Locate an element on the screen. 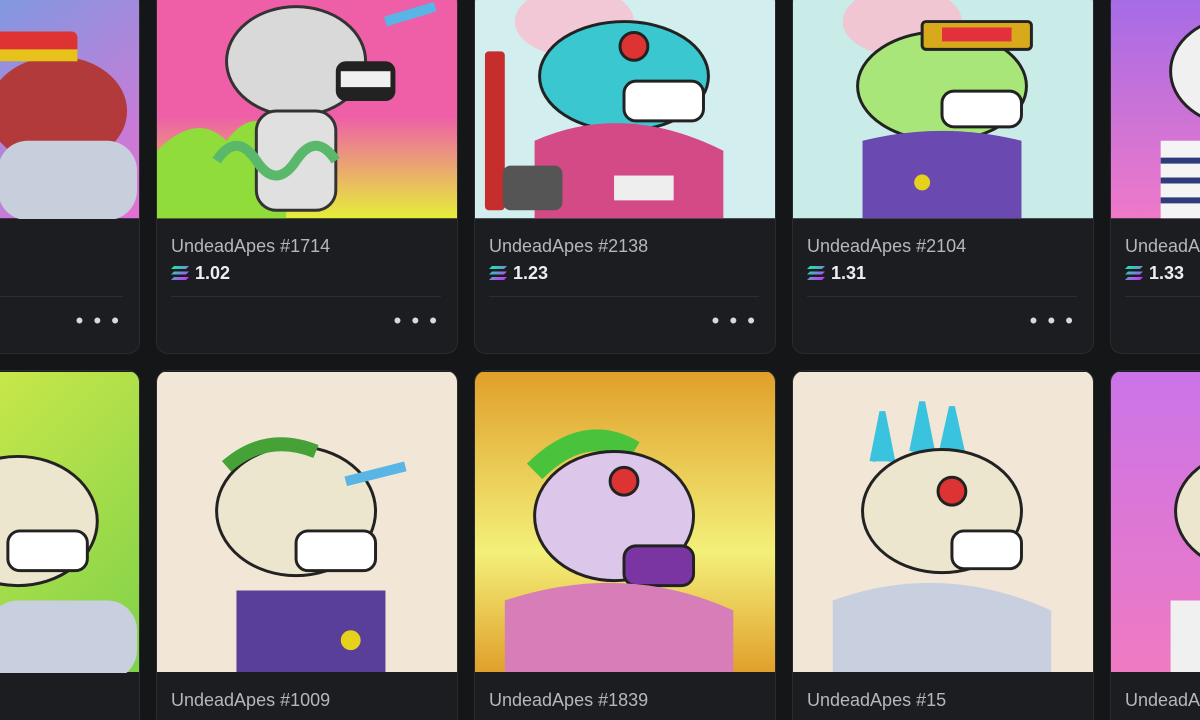 The image size is (1200, 720). nft-card: UndeadApes #2138 1.23 • • • is located at coordinates (625, 177).